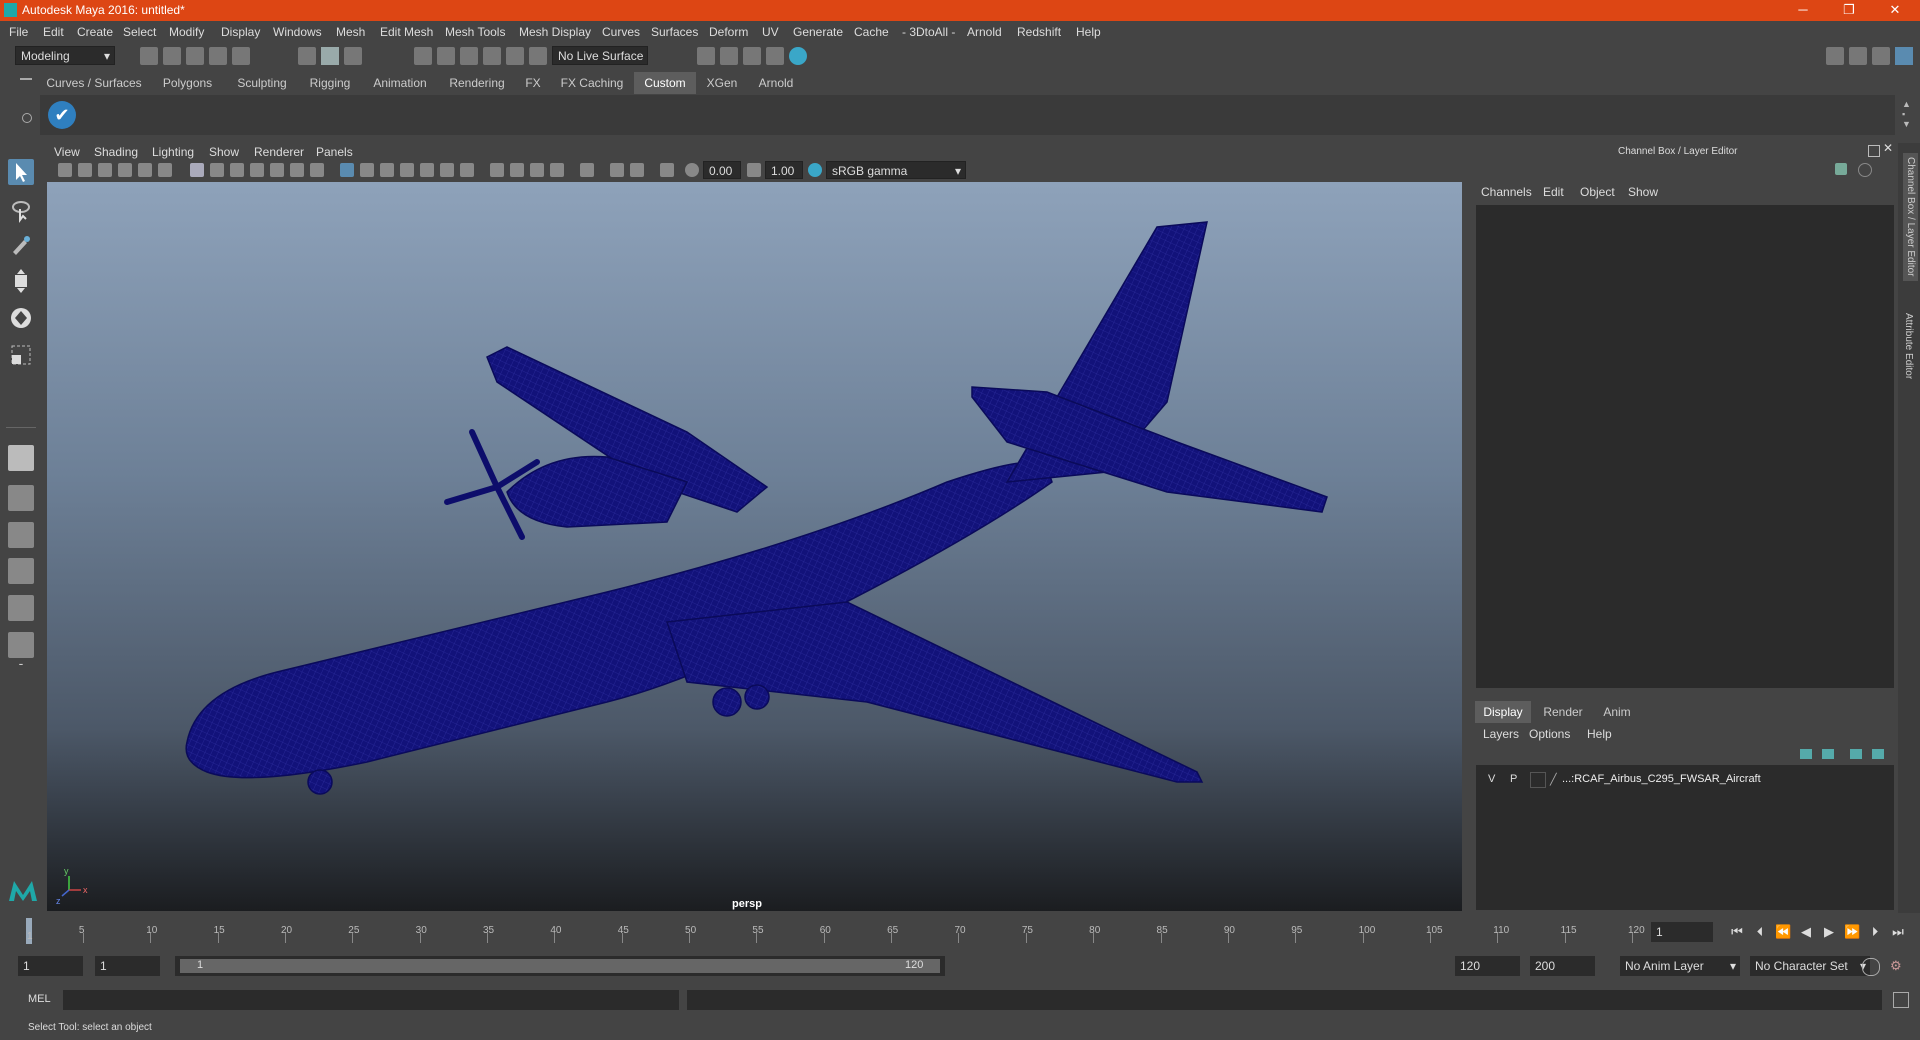 This screenshot has height=1040, width=1920. Describe the element at coordinates (1841, 169) in the screenshot. I see `manipulator-icon` at that location.